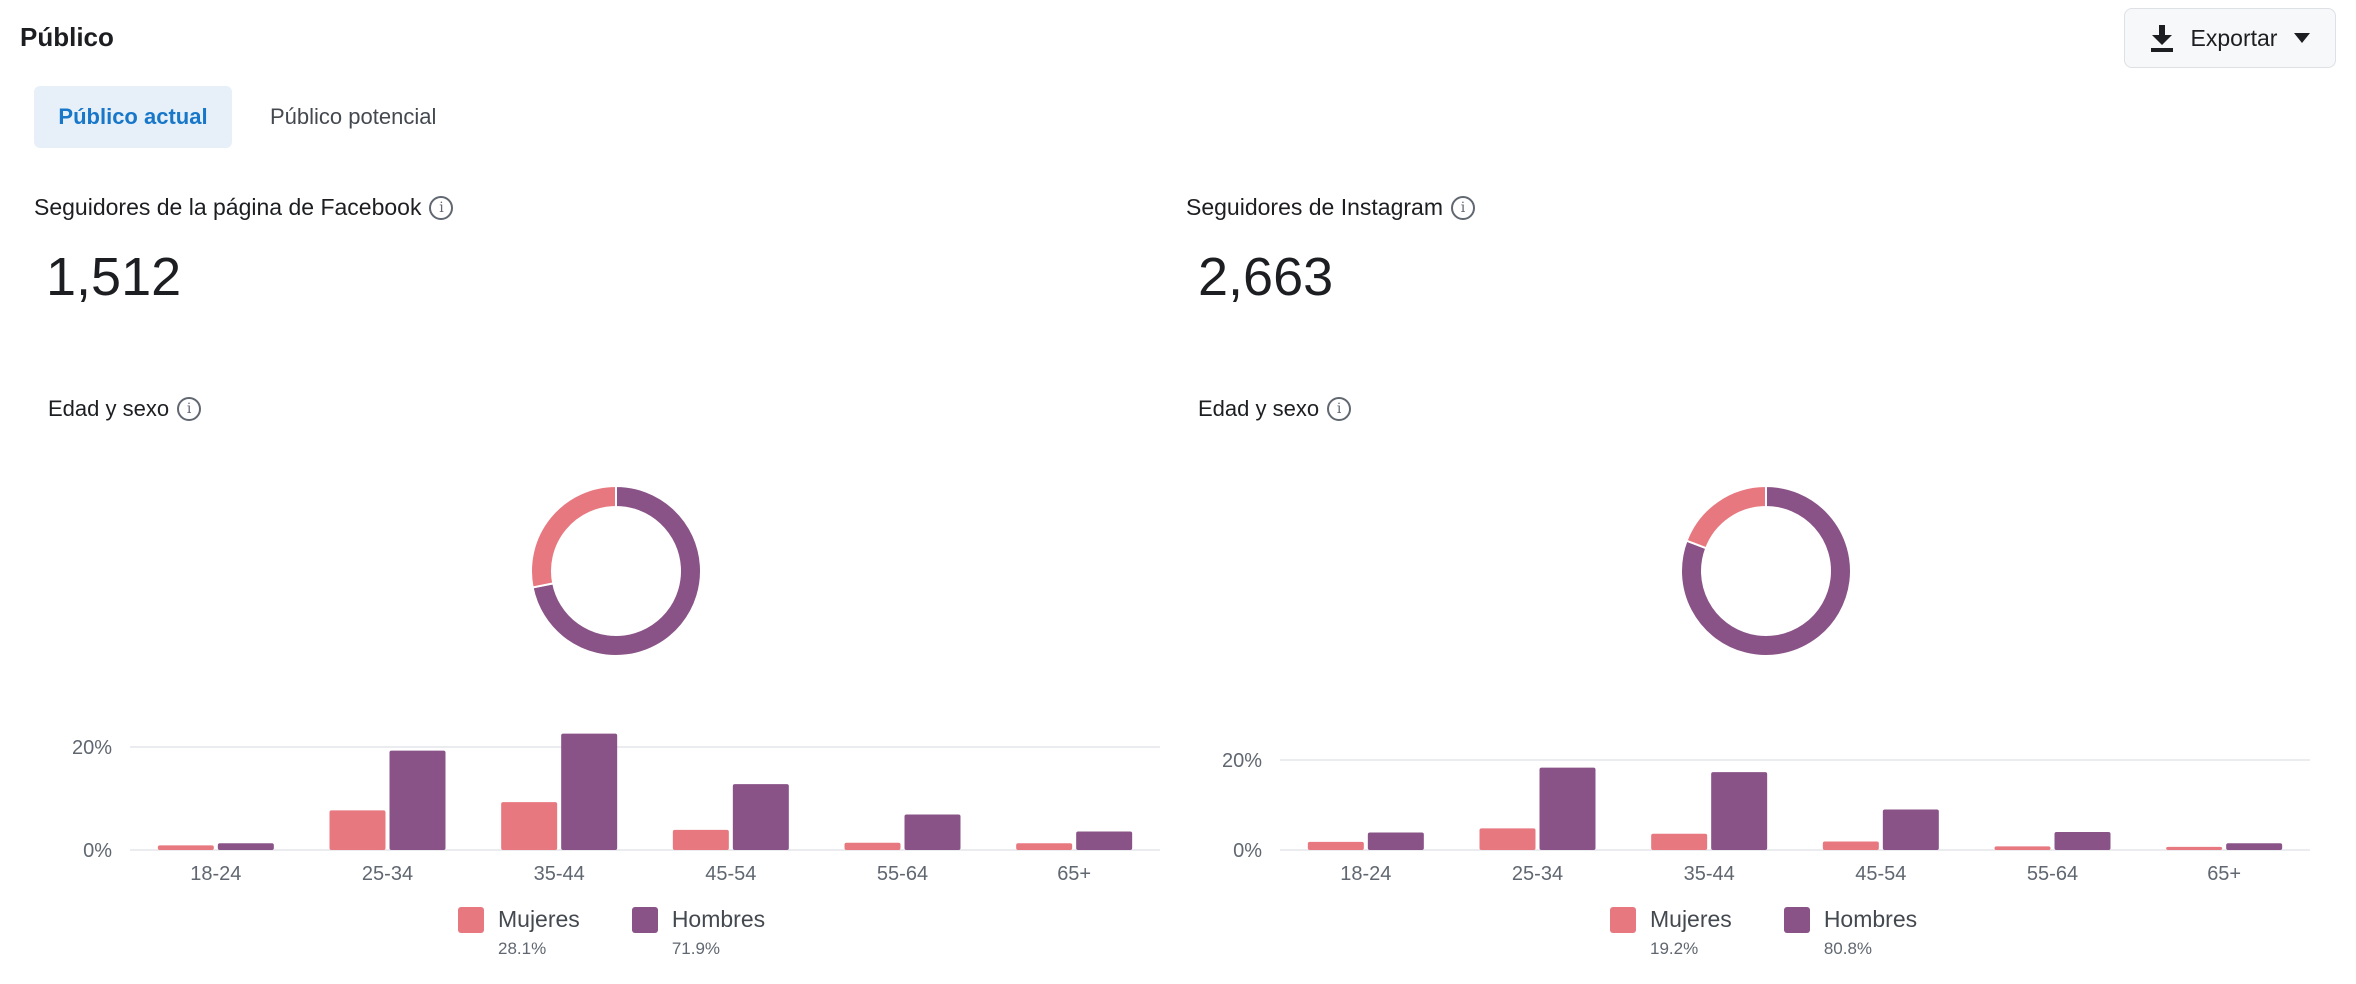 This screenshot has height=984, width=2356. Describe the element at coordinates (522, 948) in the screenshot. I see `legend-mujeres-pct: 28.1%` at that location.